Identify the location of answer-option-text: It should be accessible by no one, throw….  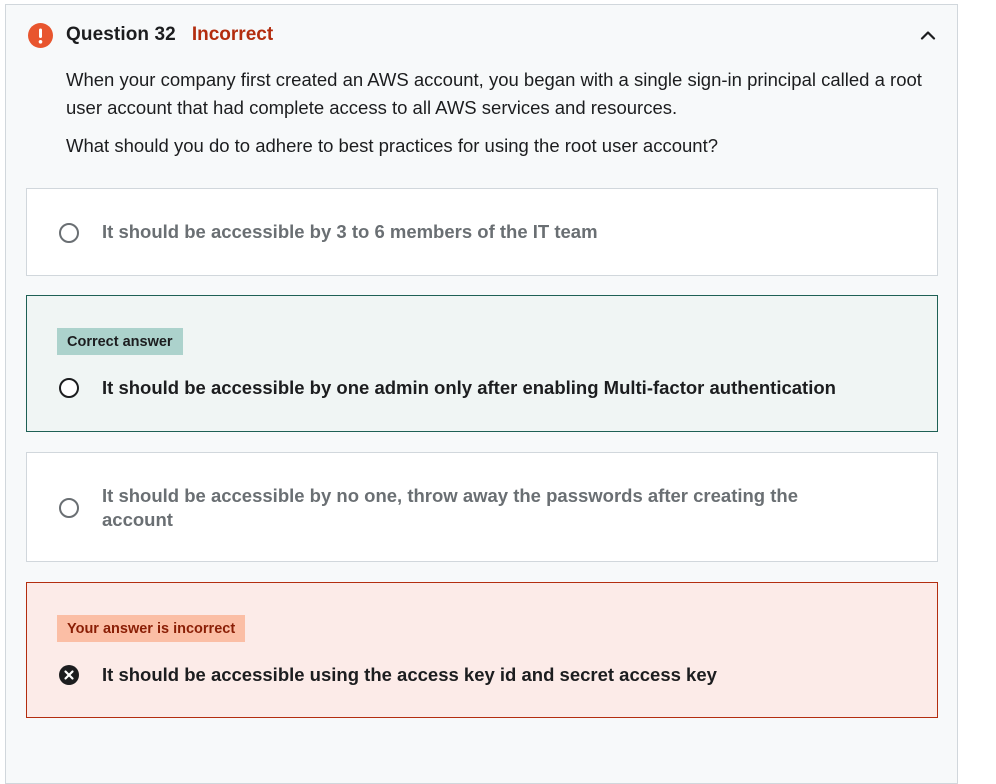
(450, 507).